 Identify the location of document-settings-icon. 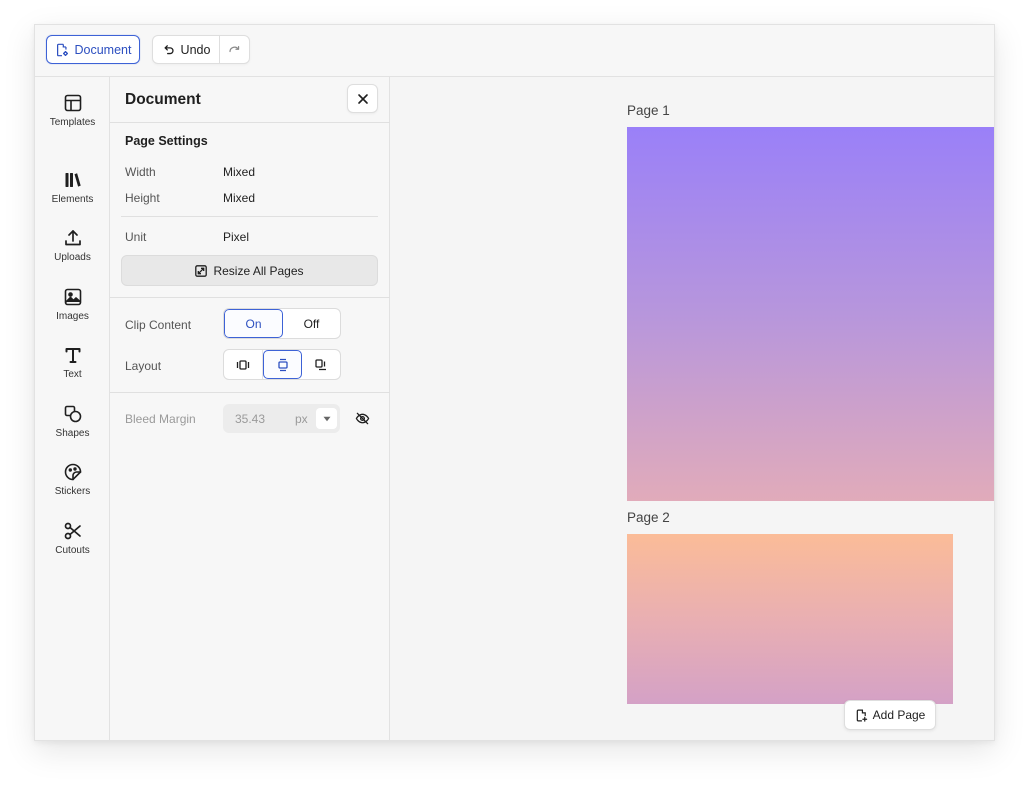
(62, 49).